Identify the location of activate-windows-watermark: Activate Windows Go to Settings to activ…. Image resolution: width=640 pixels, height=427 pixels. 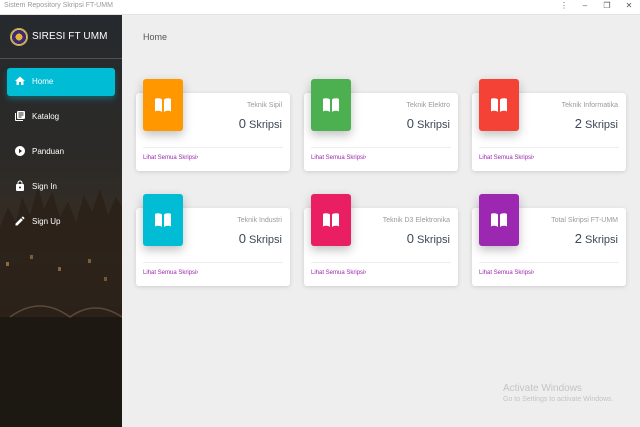
(558, 393).